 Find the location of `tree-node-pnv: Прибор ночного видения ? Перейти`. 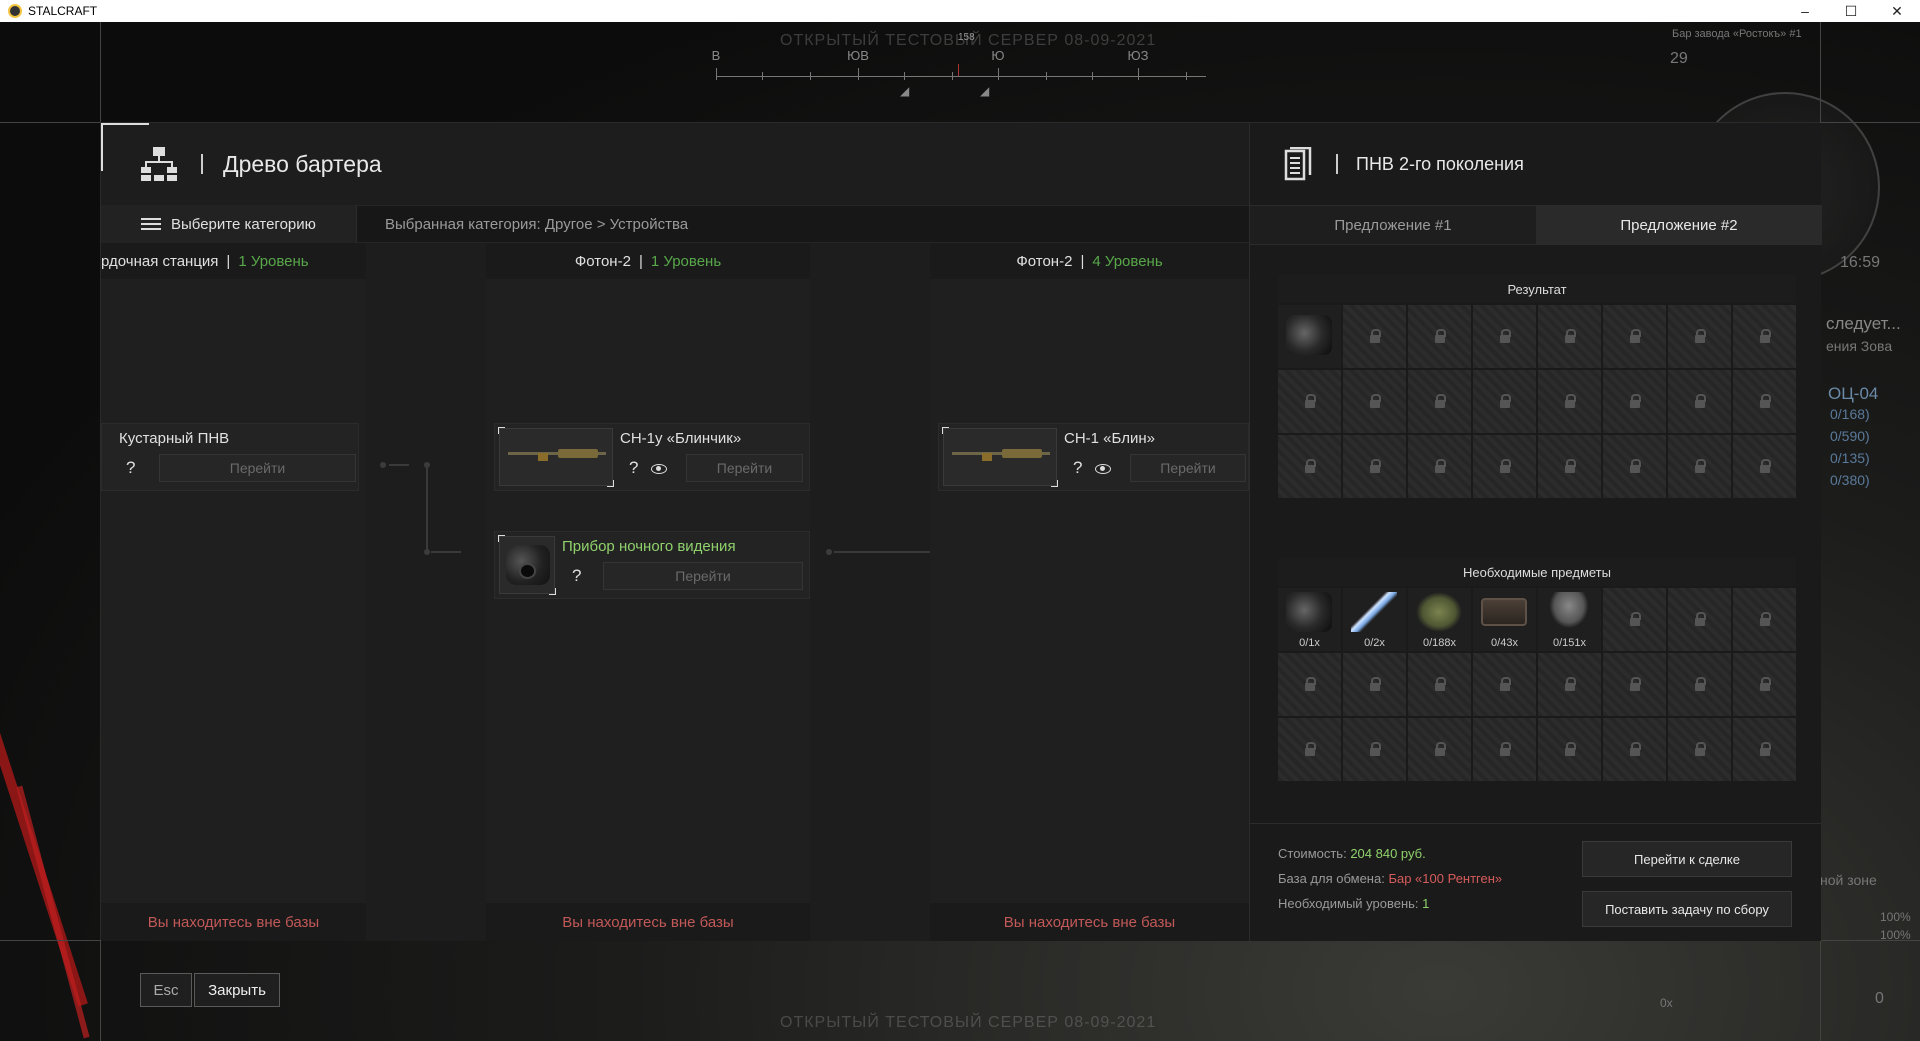

tree-node-pnv: Прибор ночного видения ? Перейти is located at coordinates (652, 565).